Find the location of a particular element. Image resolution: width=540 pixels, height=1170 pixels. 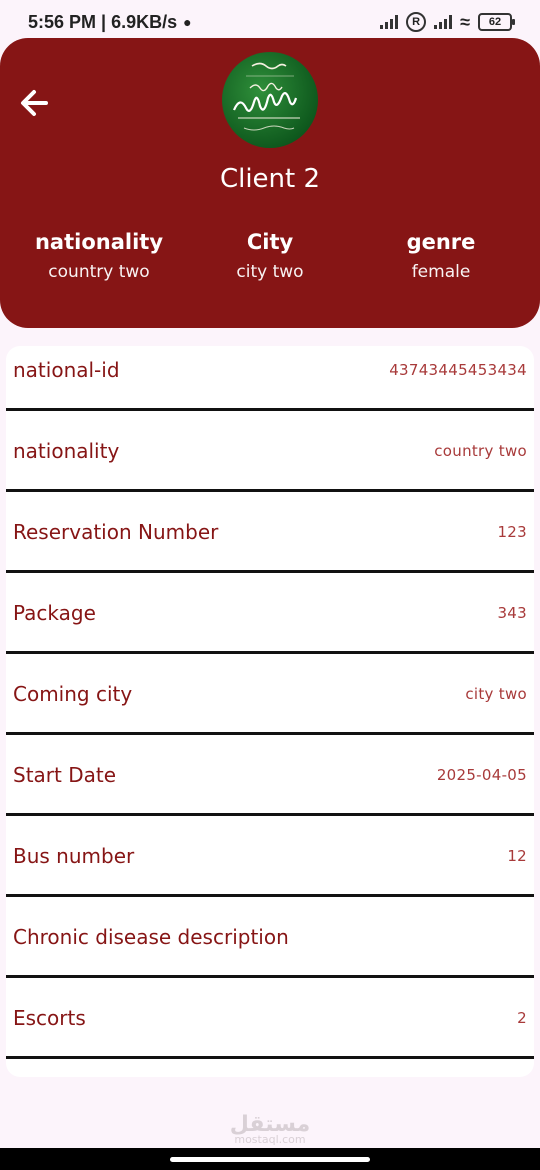

detail-label: Package is located at coordinates (54, 612).